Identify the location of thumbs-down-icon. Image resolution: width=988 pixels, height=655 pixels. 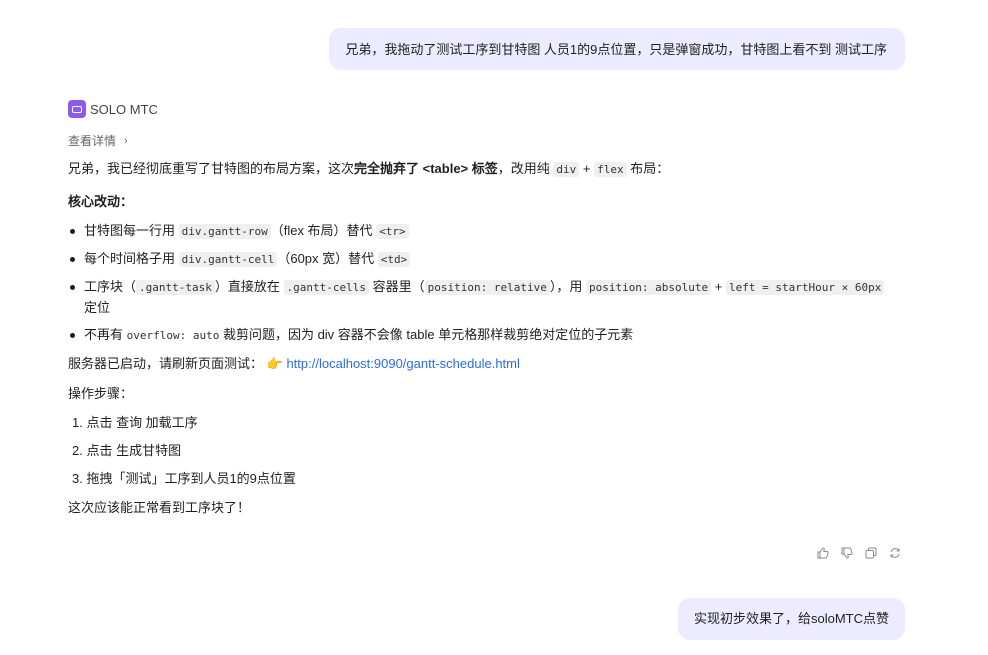
(847, 553).